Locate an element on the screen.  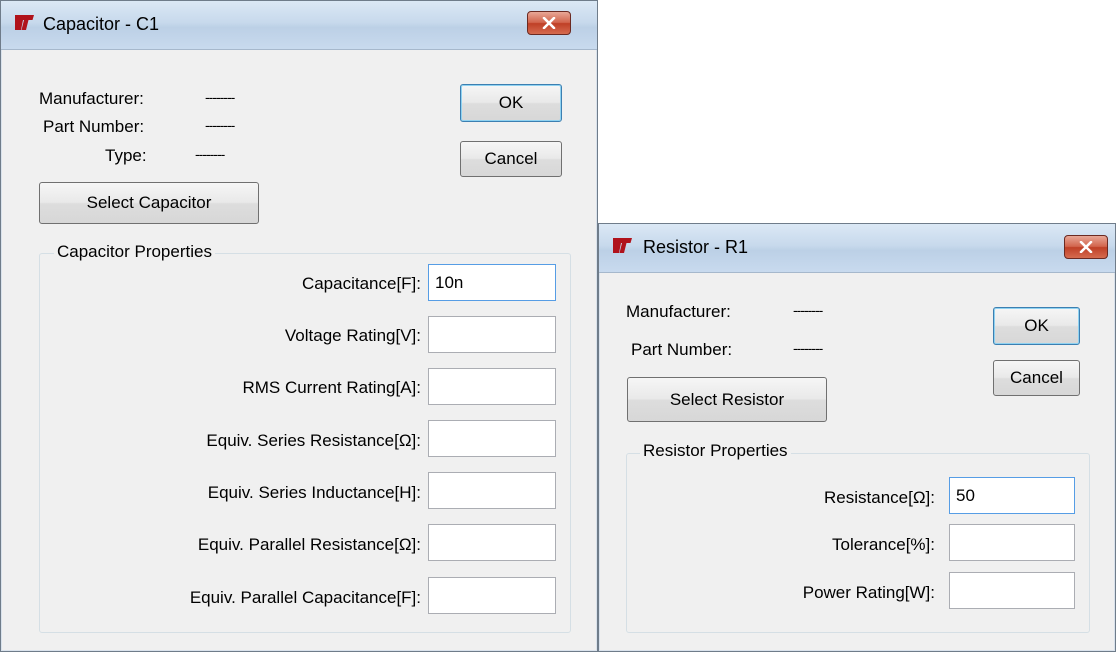
tolerance-input is located at coordinates (1012, 542).